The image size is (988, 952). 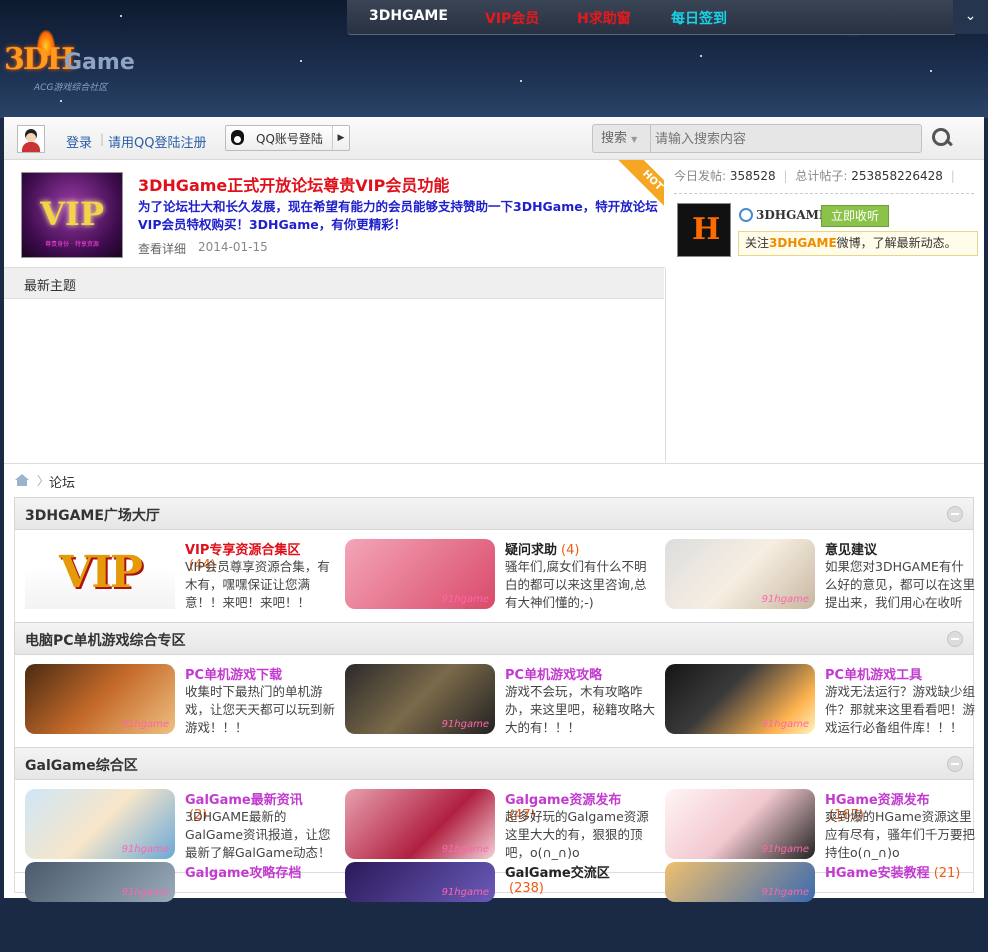 I want to click on site-logo: 3DH Game ACG游戏综合社区, so click(x=79, y=63).